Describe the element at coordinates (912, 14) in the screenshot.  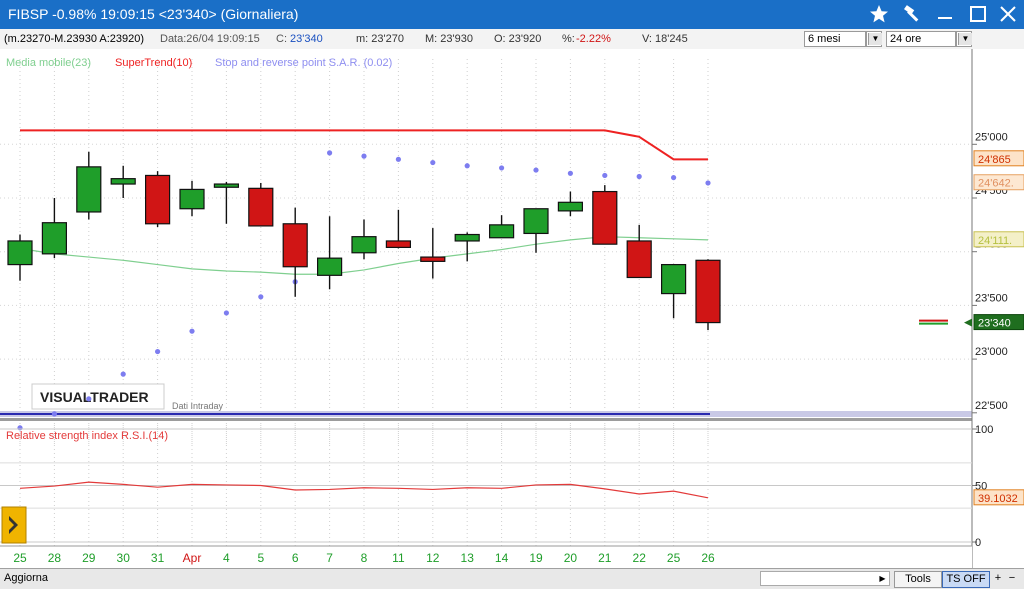
I see `hammer-icon` at that location.